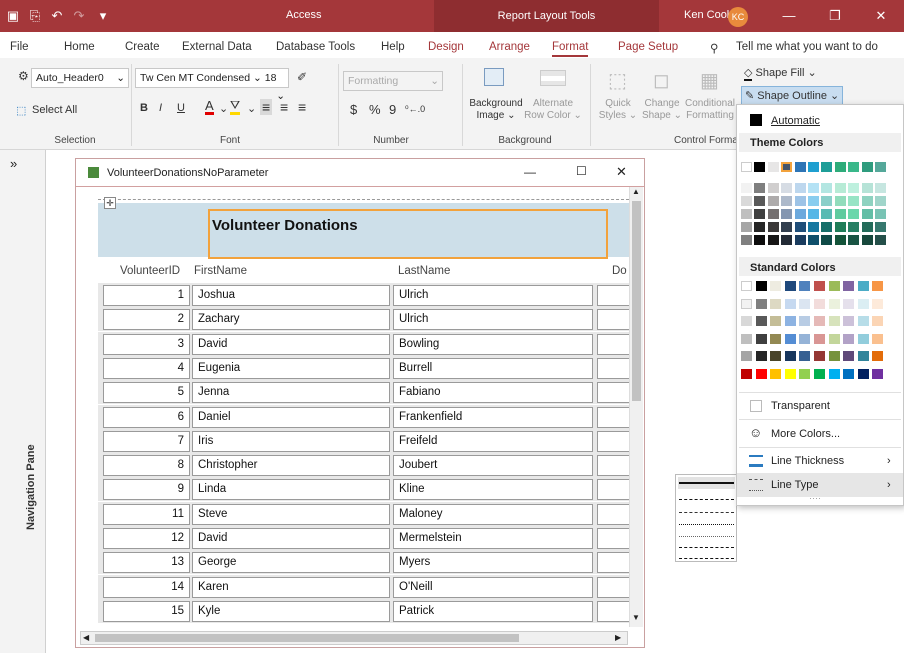 This screenshot has width=904, height=653. I want to click on column-header-donation: Do, so click(619, 271).